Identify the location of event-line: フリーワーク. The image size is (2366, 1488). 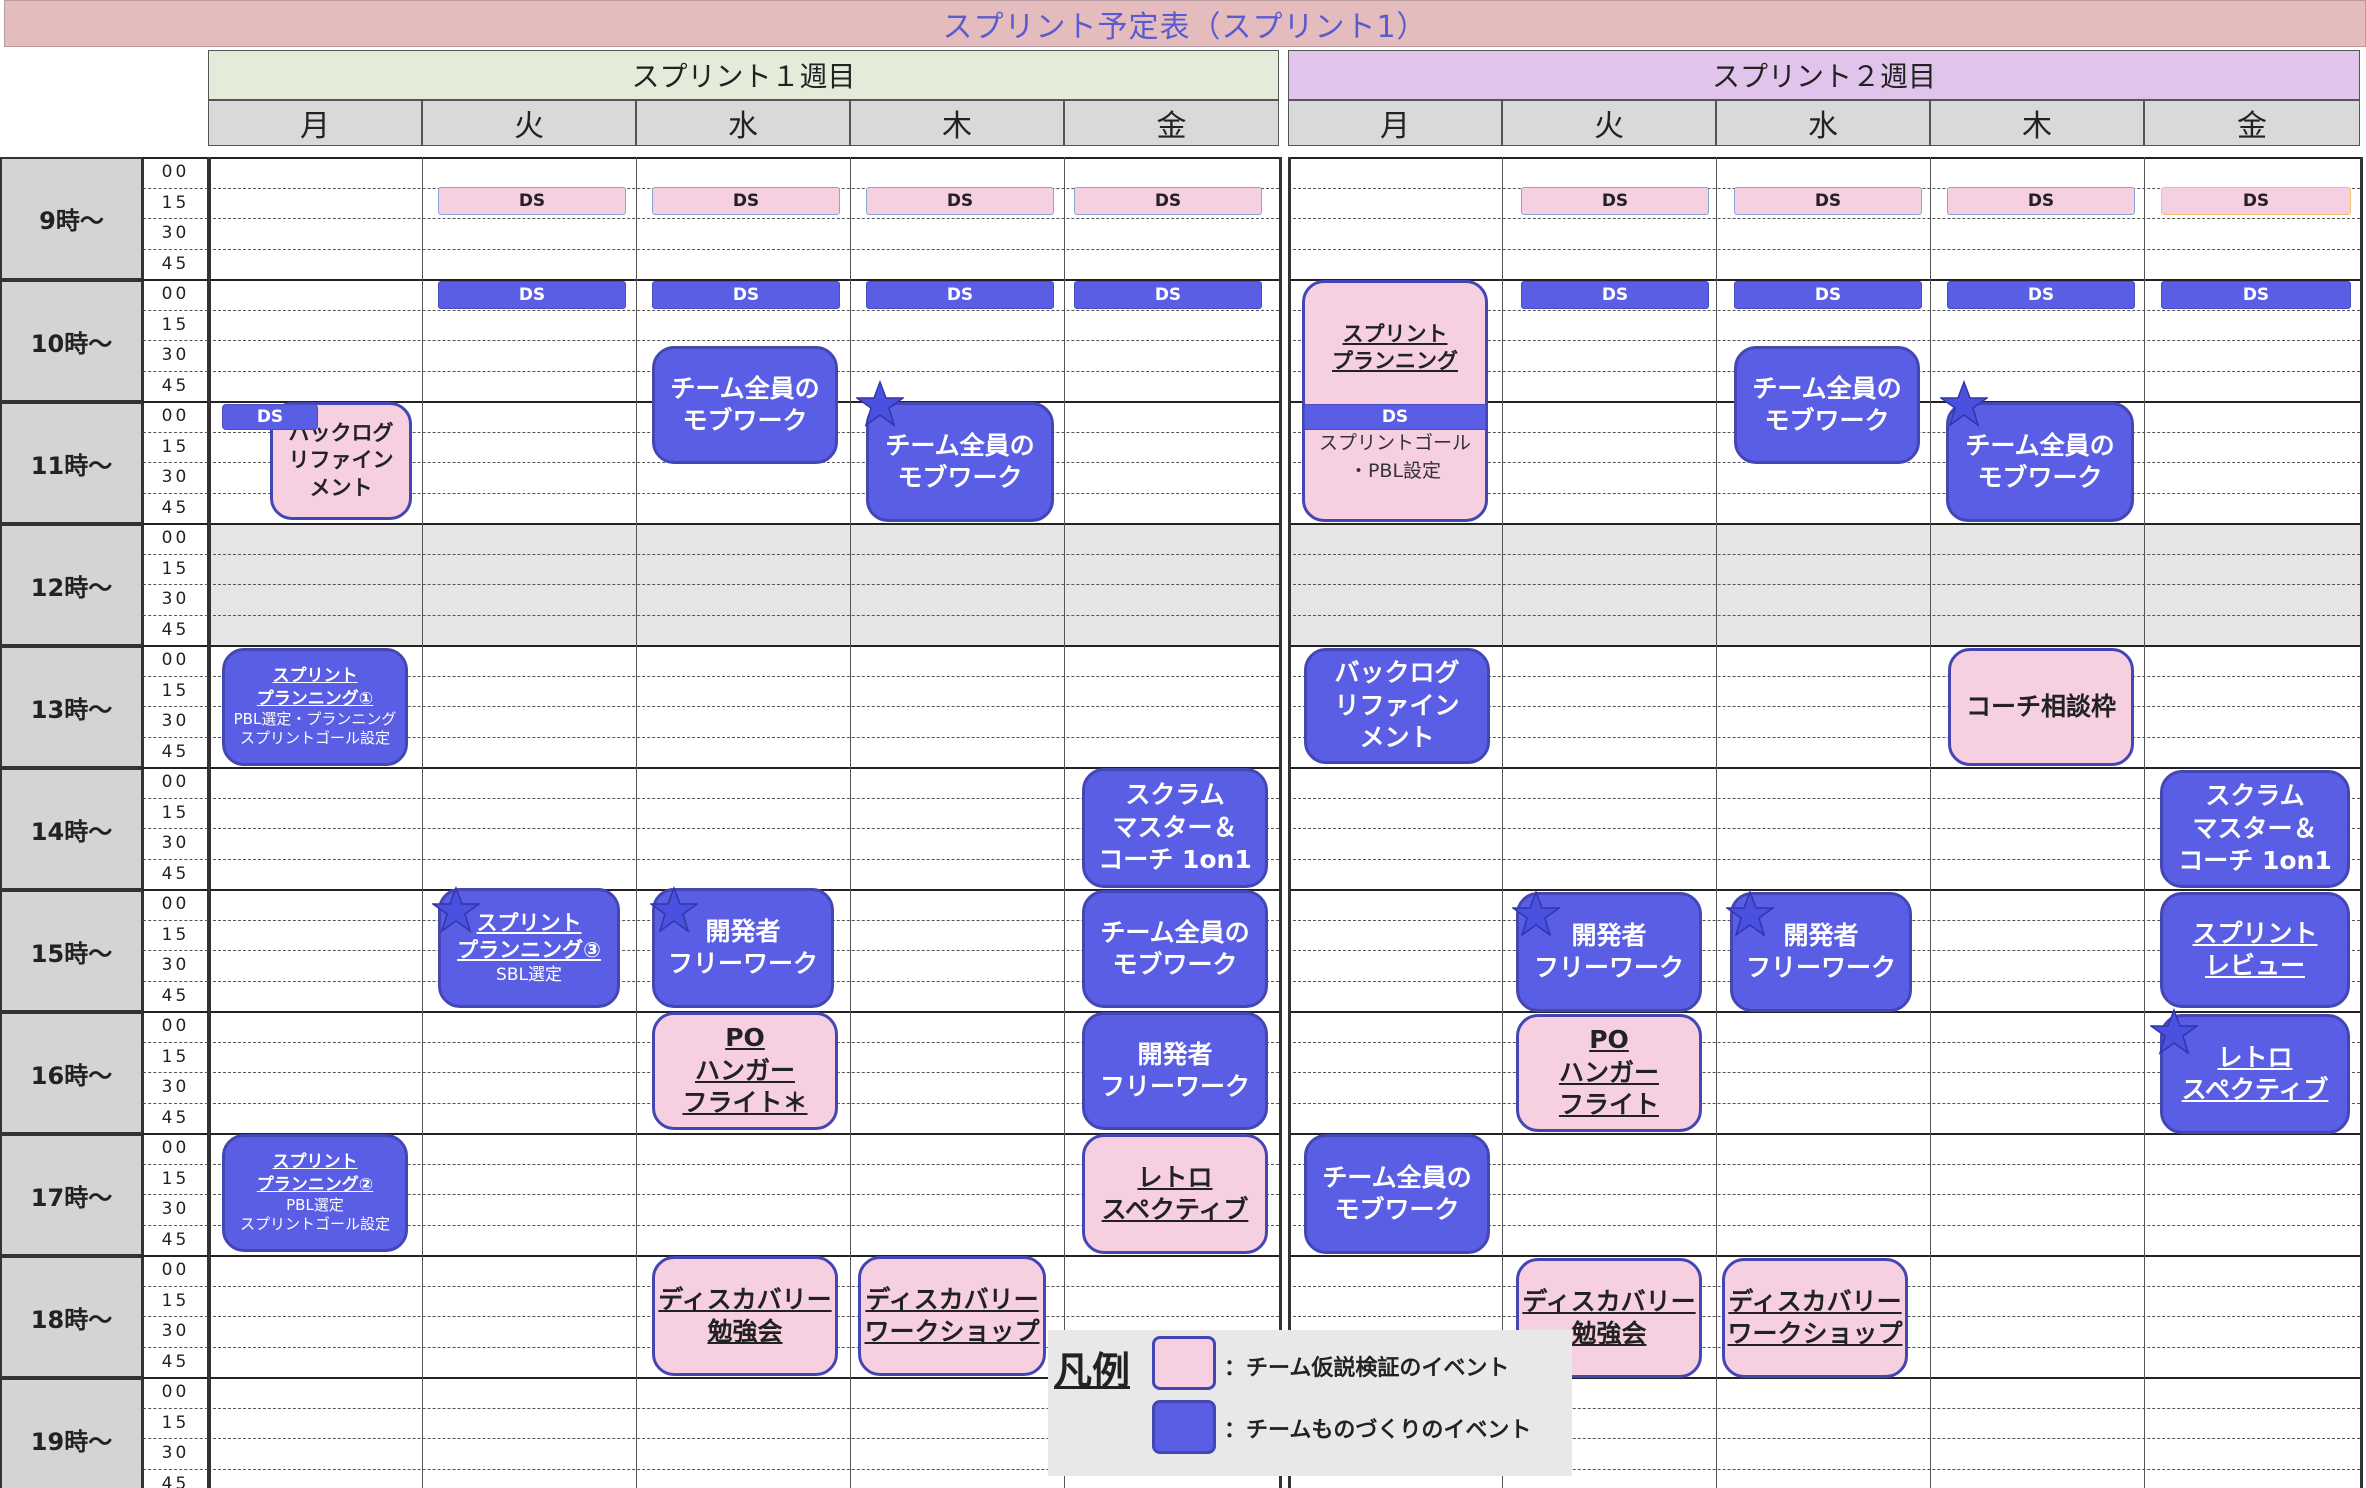
(1174, 1086).